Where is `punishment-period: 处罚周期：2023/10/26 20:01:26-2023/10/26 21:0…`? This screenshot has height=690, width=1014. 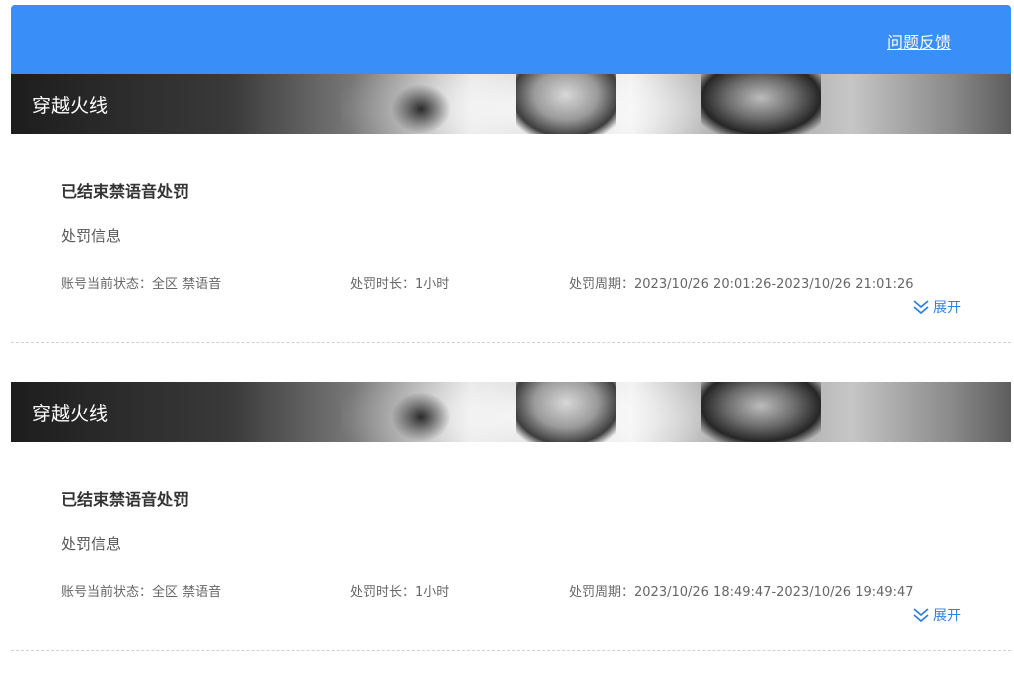 punishment-period: 处罚周期：2023/10/26 20:01:26-2023/10/26 21:0… is located at coordinates (741, 284).